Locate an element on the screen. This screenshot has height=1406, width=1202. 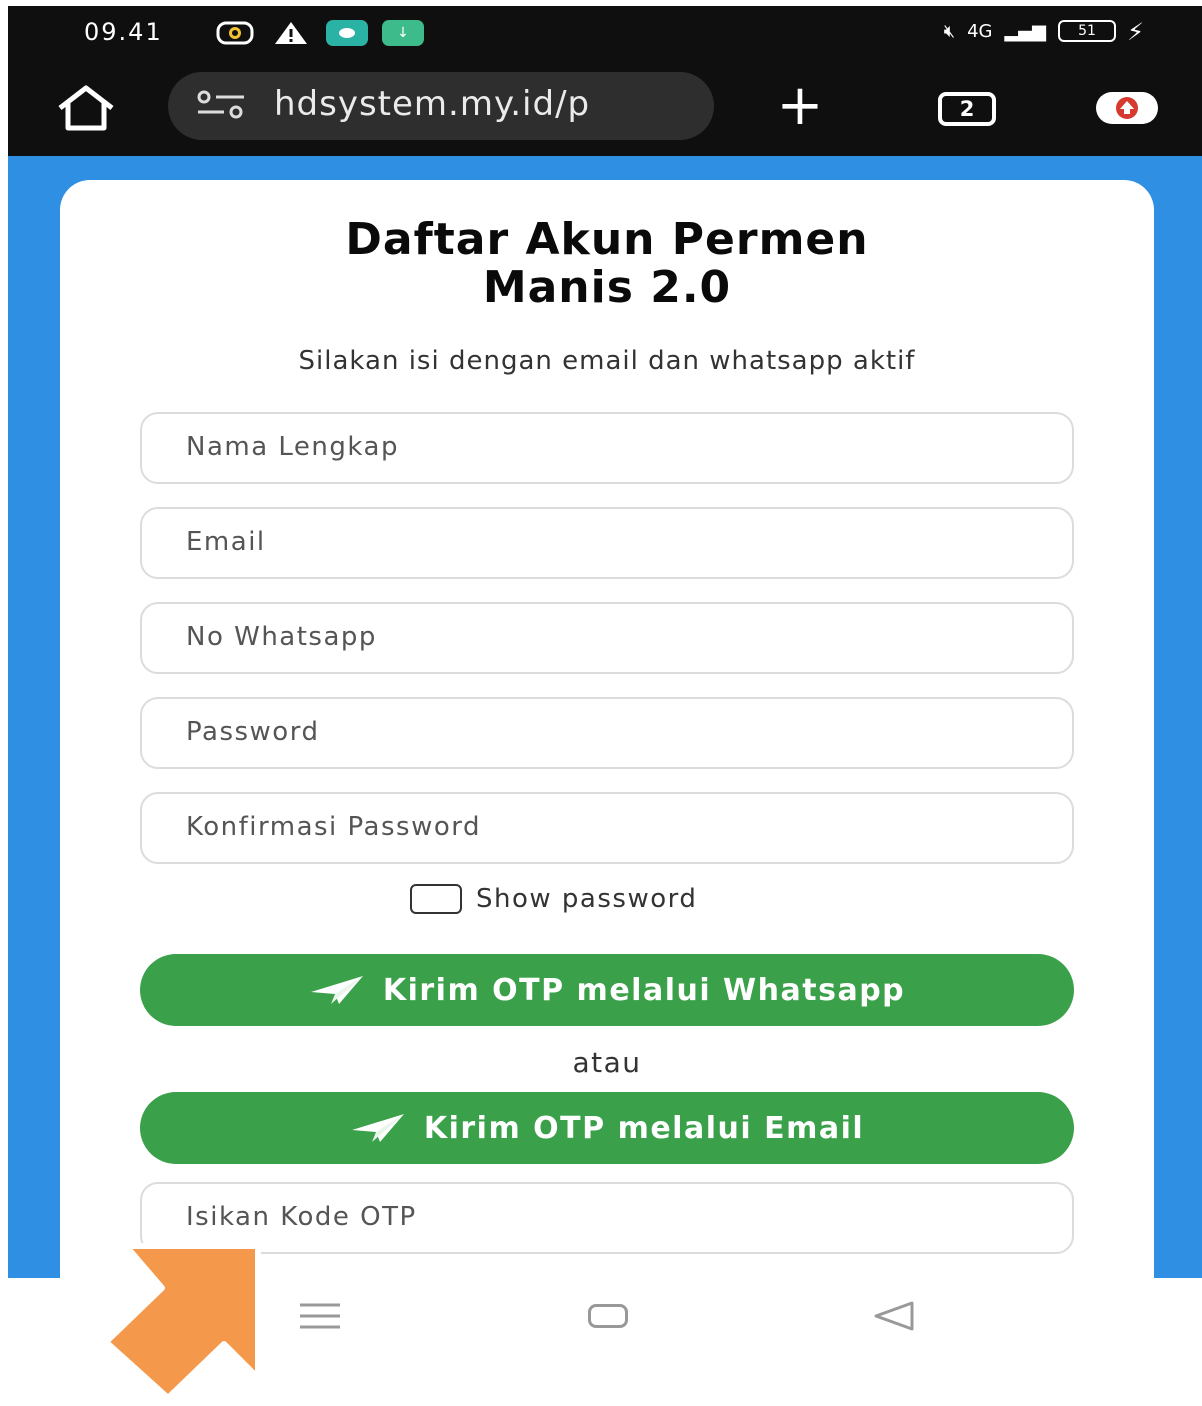
annotation-arrow-icon is located at coordinates (182, 1322).